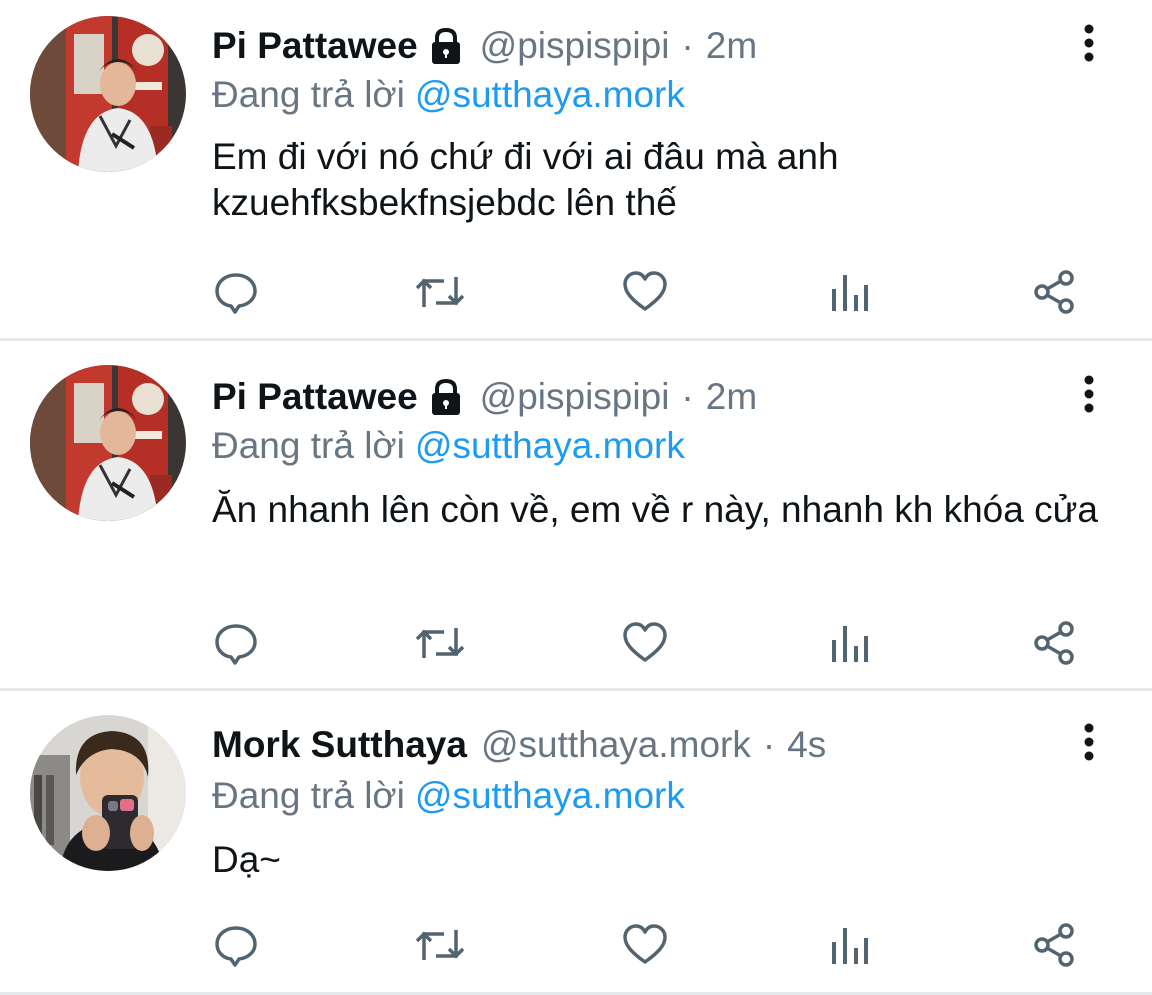  What do you see at coordinates (806, 745) in the screenshot?
I see `timestamp: 4s` at bounding box center [806, 745].